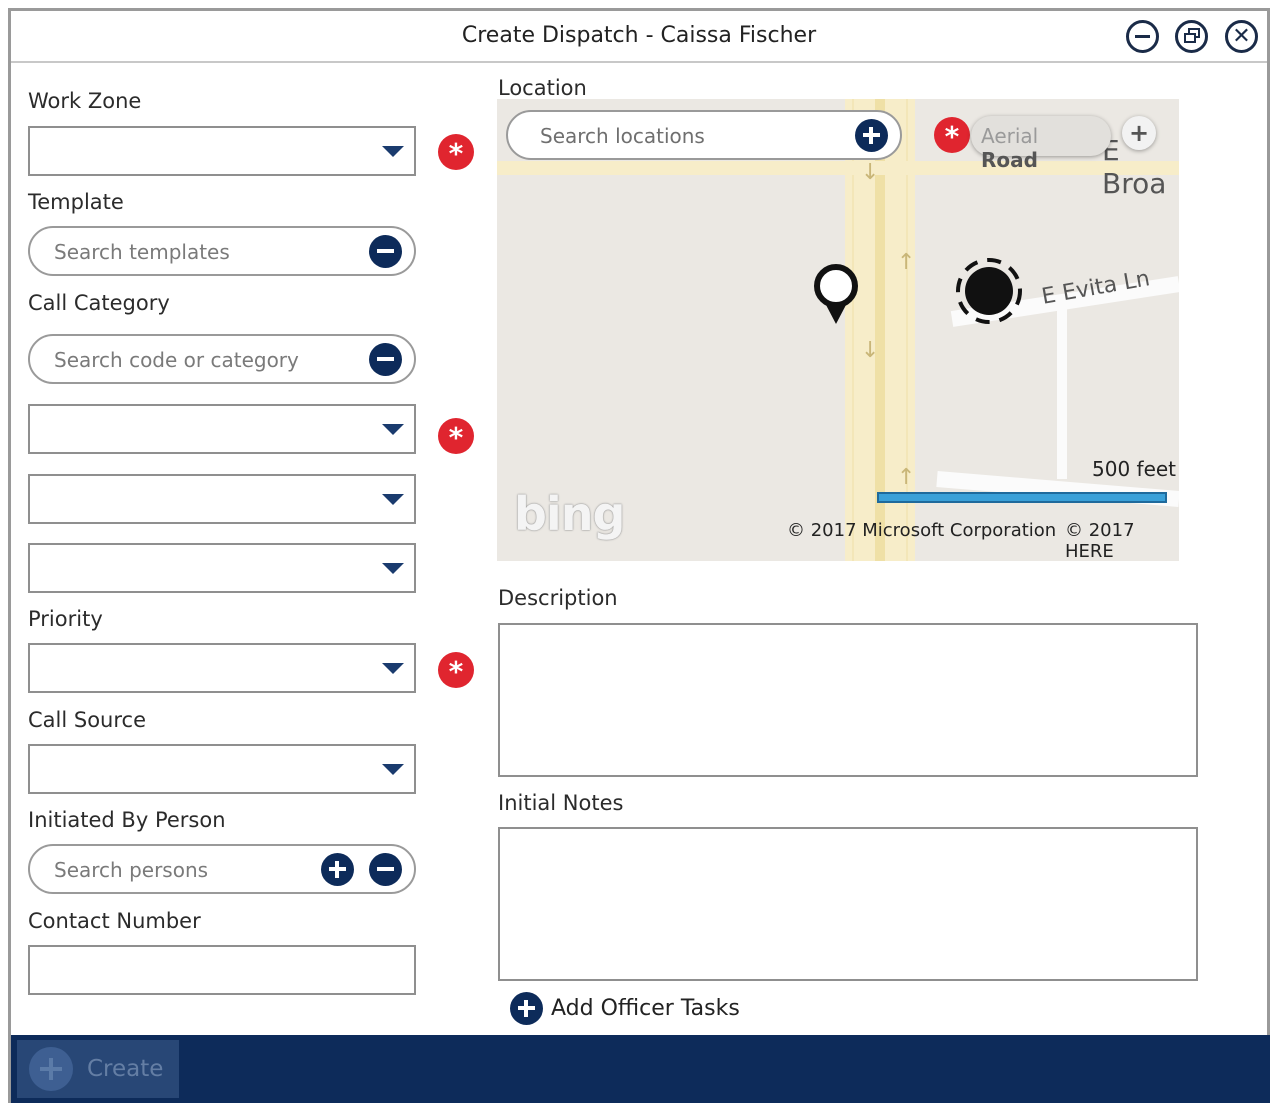 The width and height of the screenshot is (1270, 1103). I want to click on location-label: Location, so click(542, 88).